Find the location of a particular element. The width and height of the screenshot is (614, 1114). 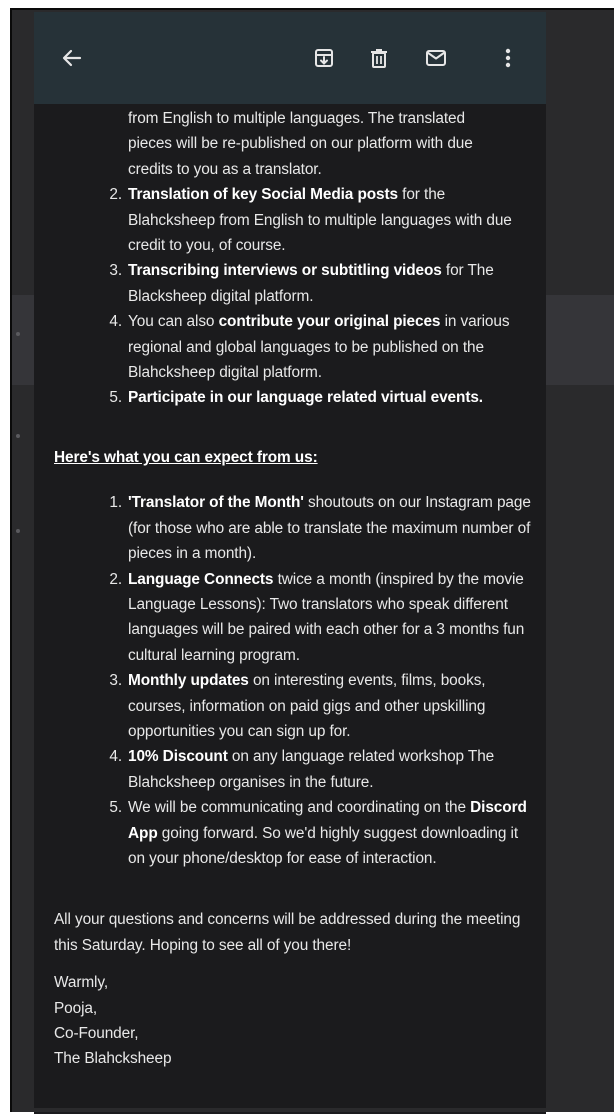

archive-button is located at coordinates (324, 58).